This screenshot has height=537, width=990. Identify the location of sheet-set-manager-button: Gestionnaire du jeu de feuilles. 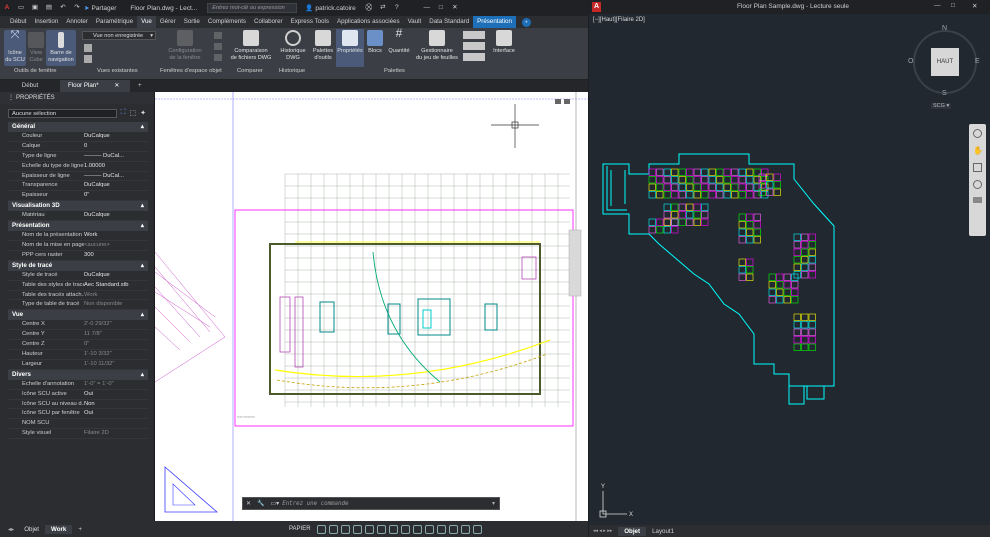
(437, 45).